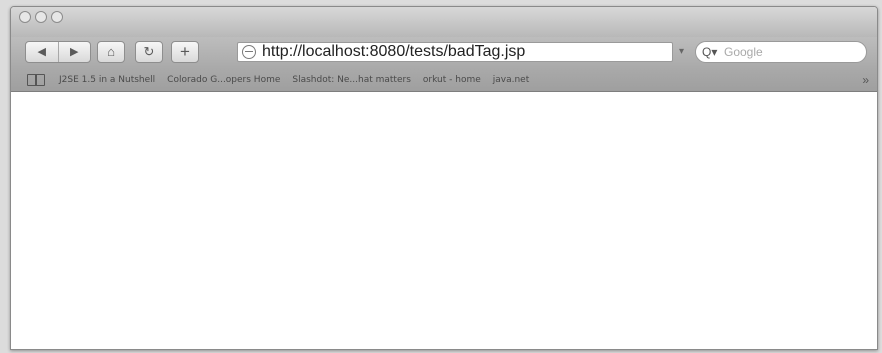 The image size is (882, 353). What do you see at coordinates (149, 52) in the screenshot?
I see `reload-button: ↻` at bounding box center [149, 52].